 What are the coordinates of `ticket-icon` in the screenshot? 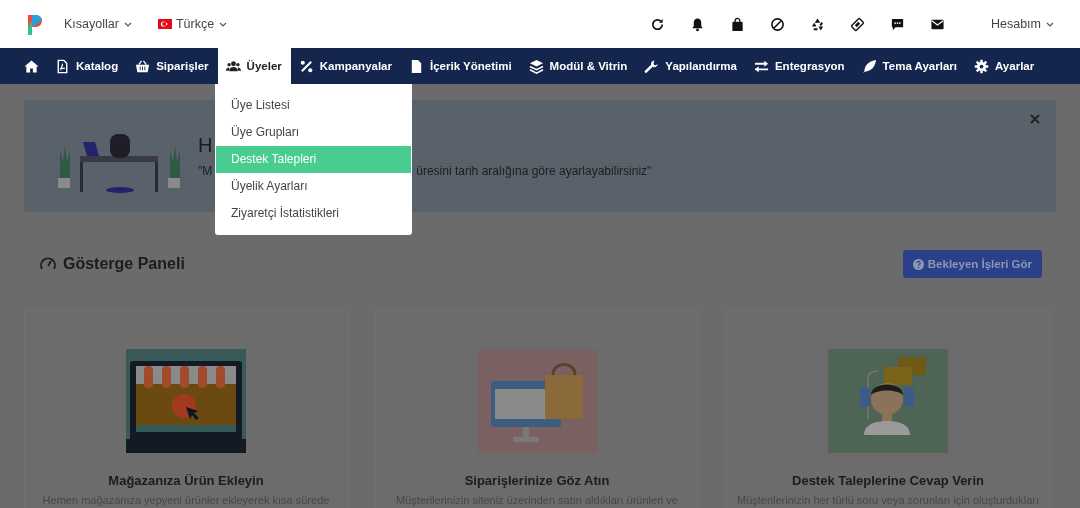 It's located at (857, 24).